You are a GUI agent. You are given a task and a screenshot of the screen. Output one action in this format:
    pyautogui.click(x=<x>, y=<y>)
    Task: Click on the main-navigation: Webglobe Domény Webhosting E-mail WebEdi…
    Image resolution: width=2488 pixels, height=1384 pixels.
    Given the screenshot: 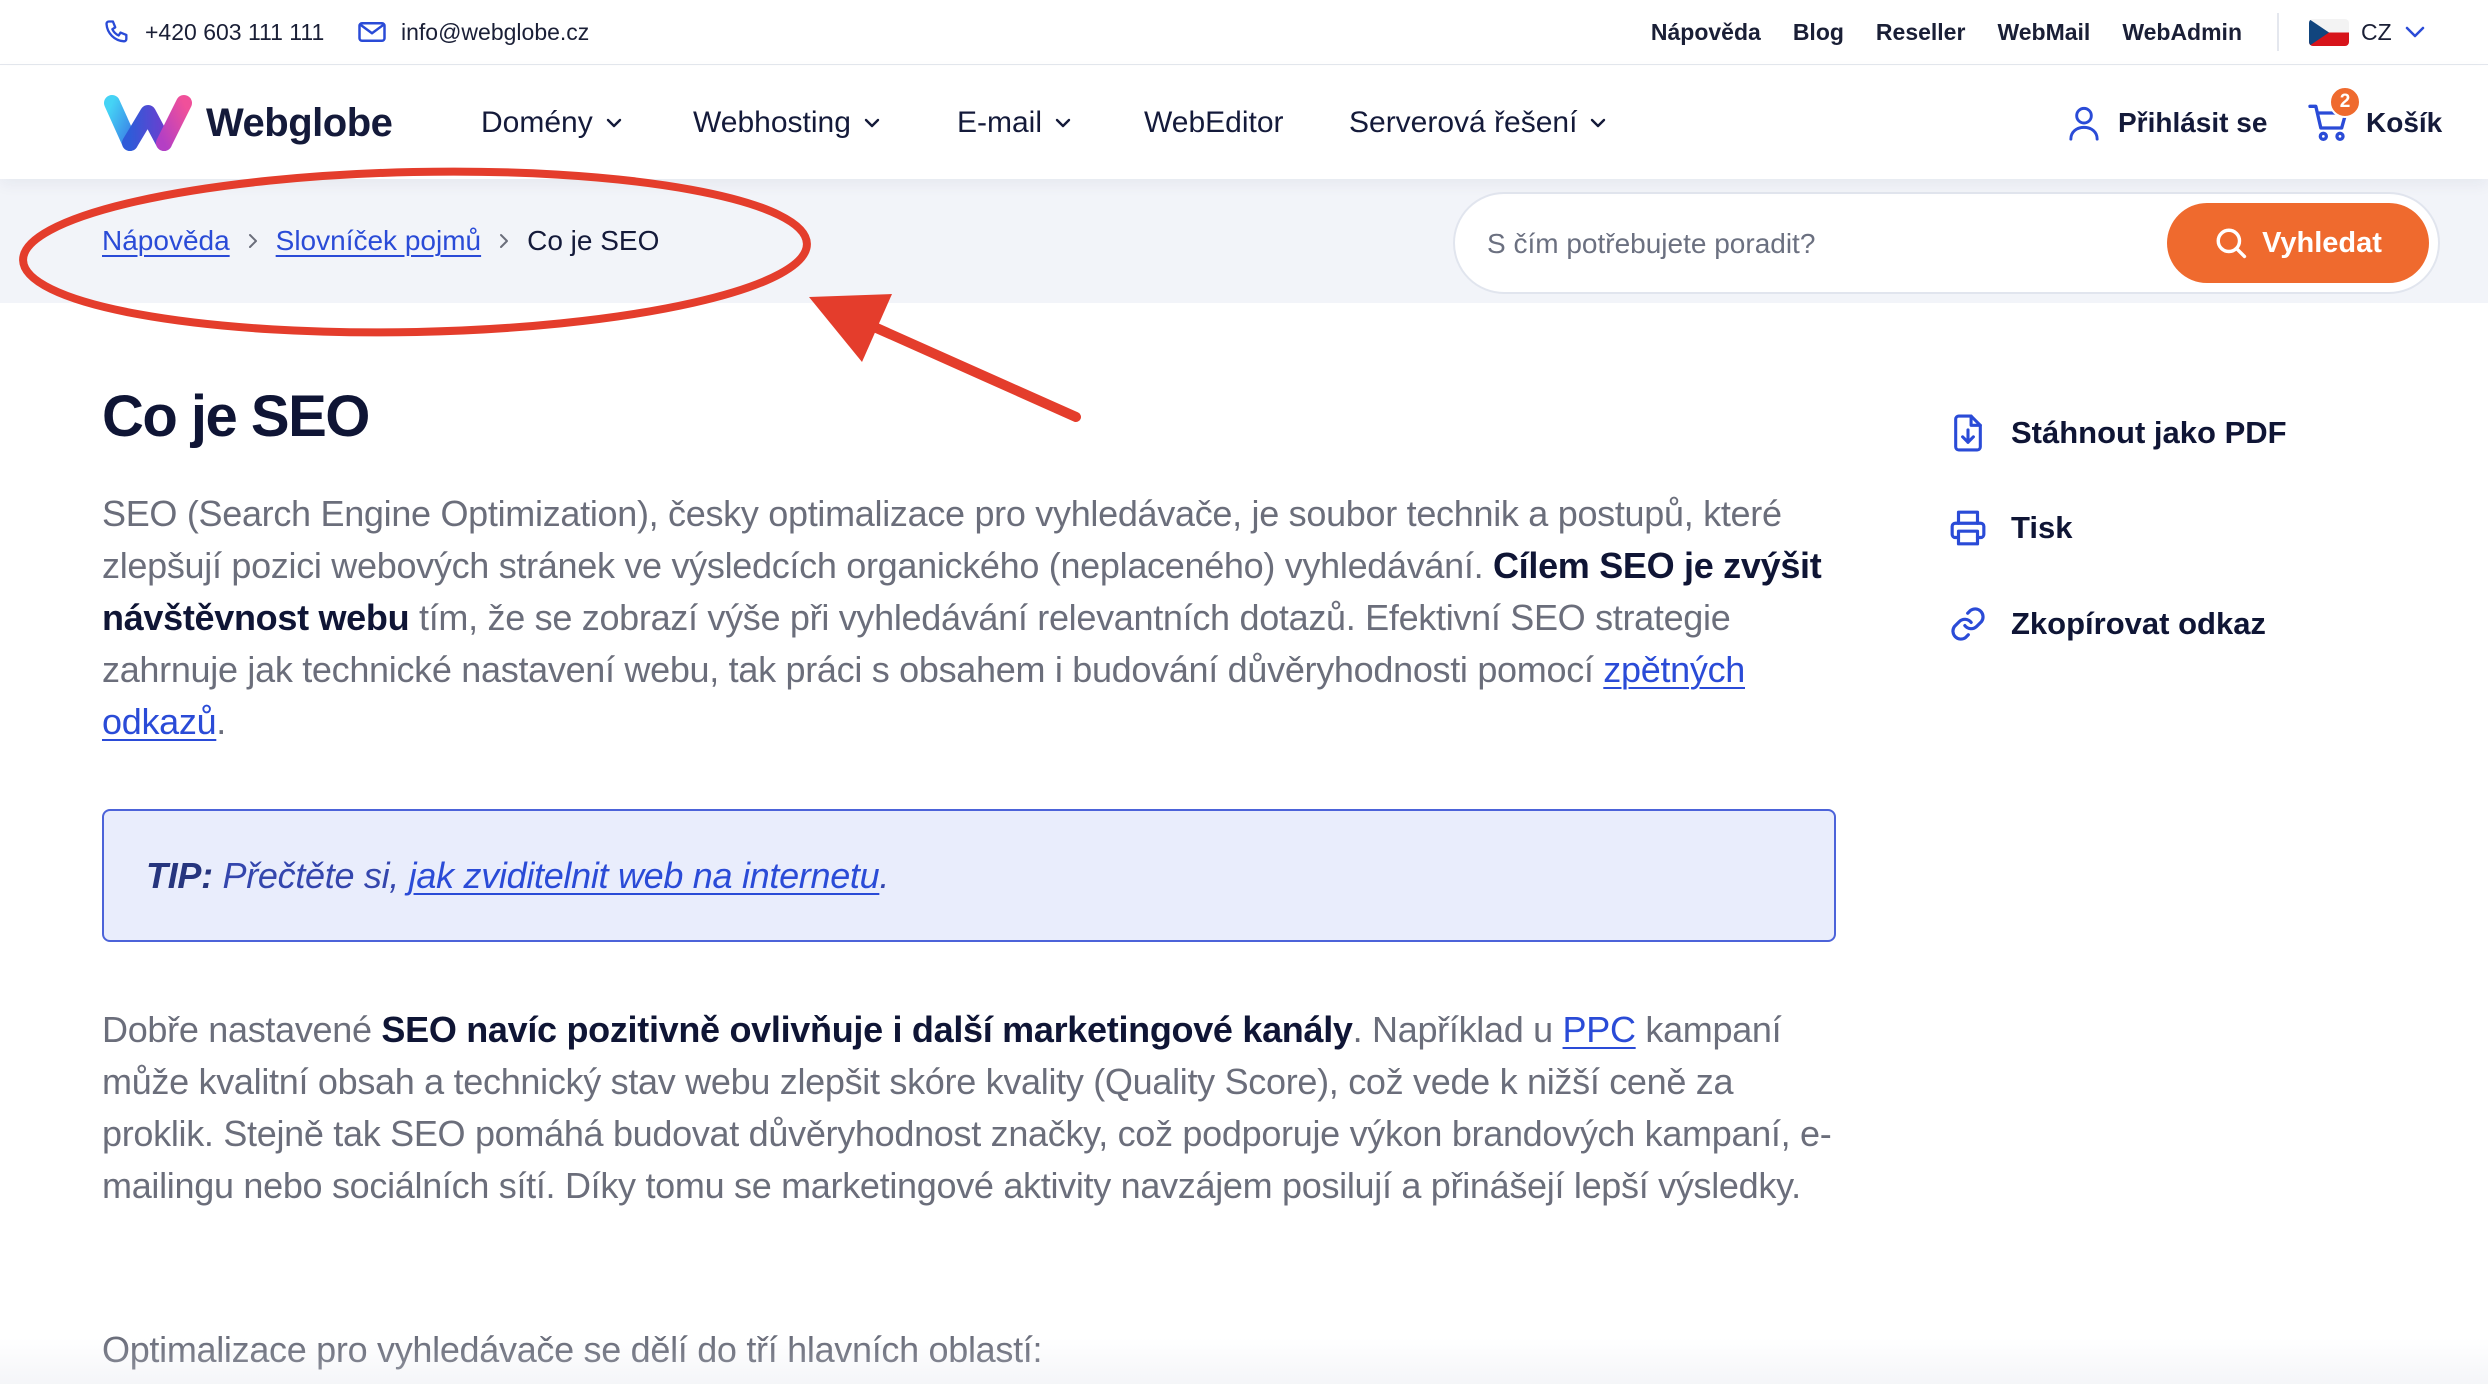 What is the action you would take?
    pyautogui.click(x=1244, y=122)
    